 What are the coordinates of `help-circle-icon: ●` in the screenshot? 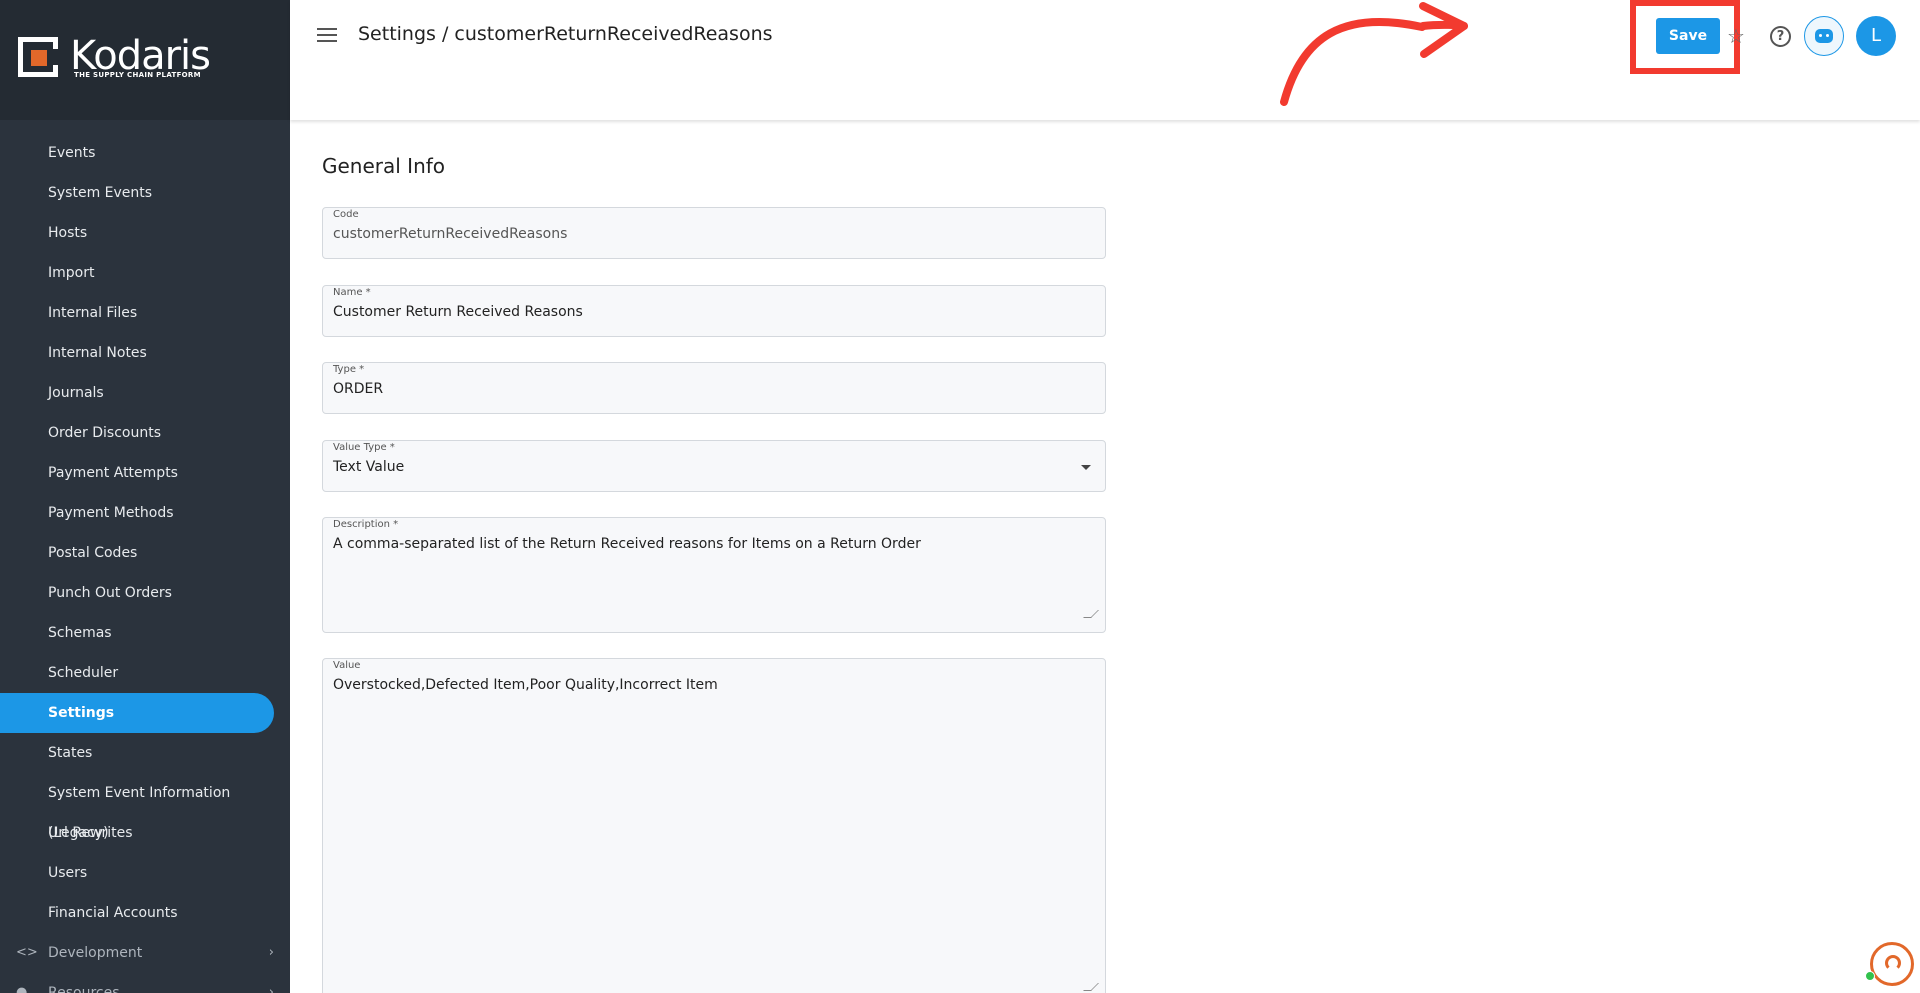 It's located at (22, 989).